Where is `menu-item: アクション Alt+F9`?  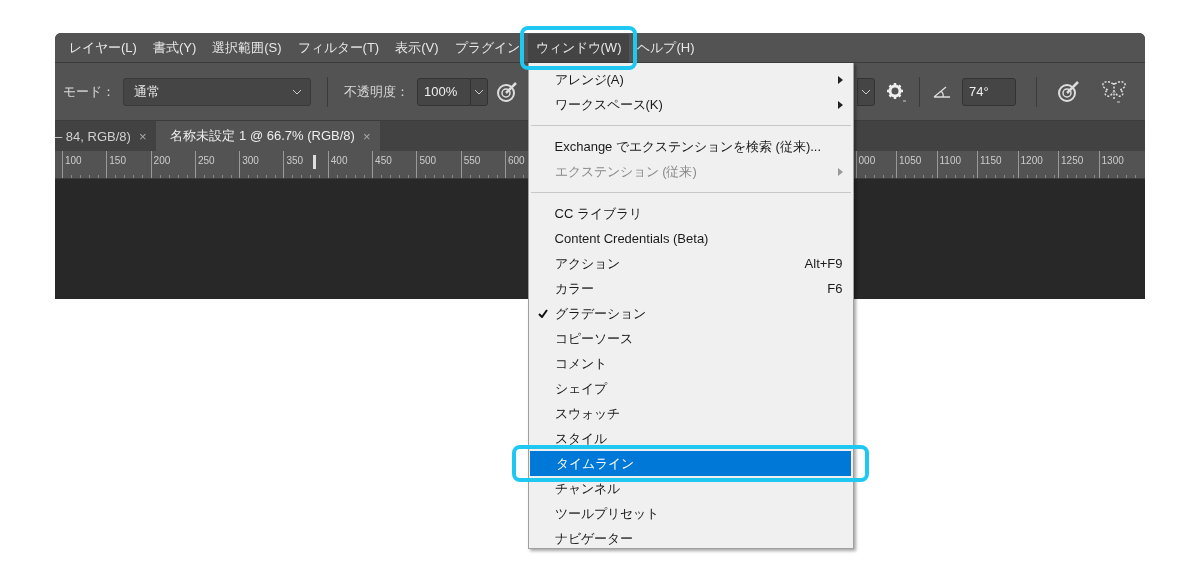 menu-item: アクション Alt+F9 is located at coordinates (690, 263).